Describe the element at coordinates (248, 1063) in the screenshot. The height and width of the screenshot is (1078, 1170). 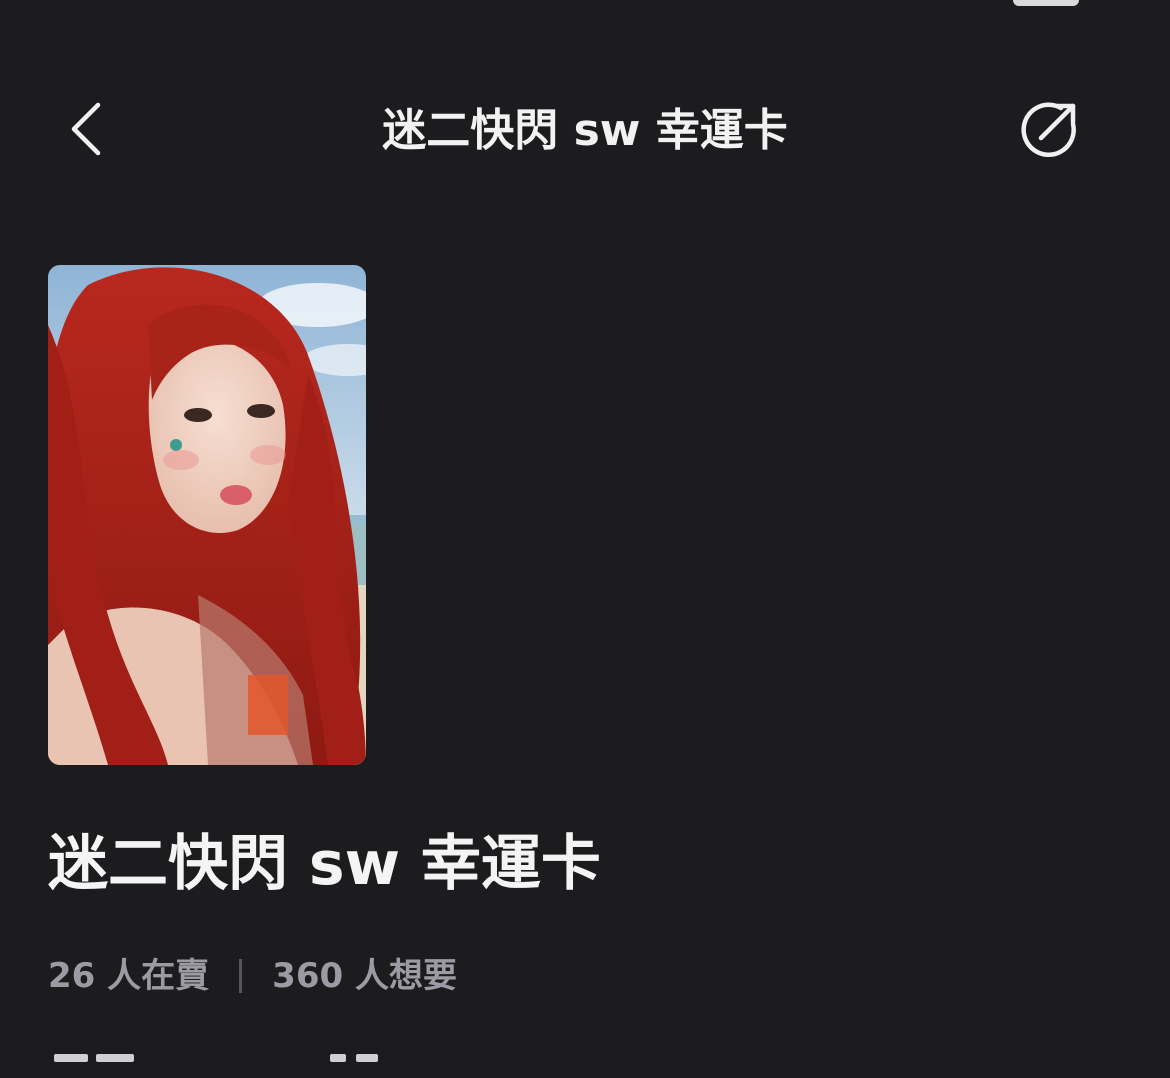
I see `next-section-partial` at that location.